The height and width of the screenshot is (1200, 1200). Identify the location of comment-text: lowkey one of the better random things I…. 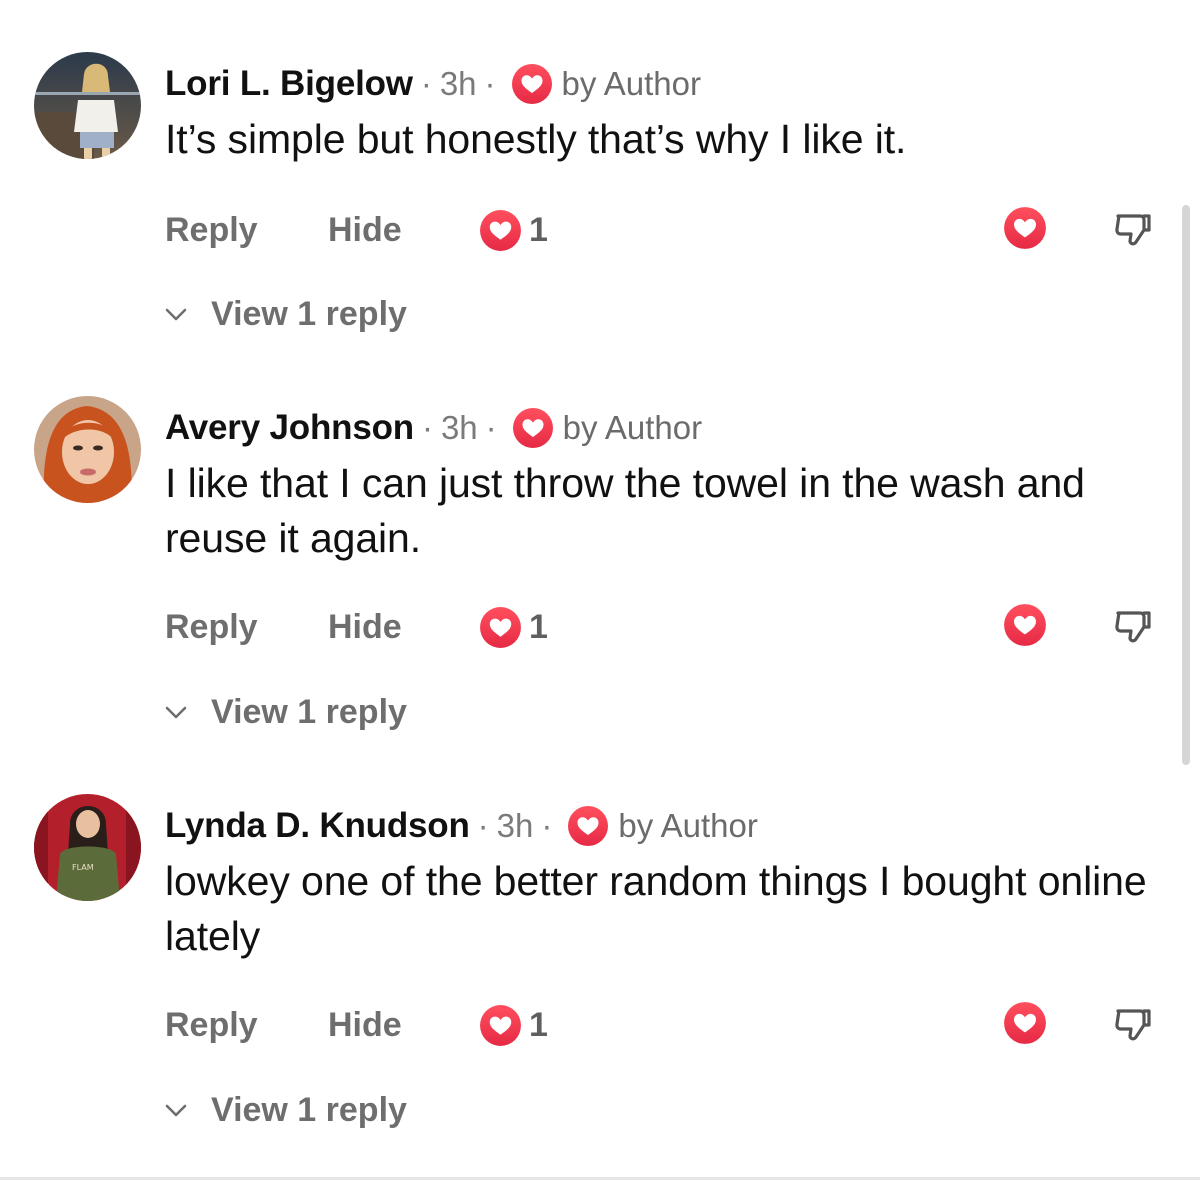
(656, 908).